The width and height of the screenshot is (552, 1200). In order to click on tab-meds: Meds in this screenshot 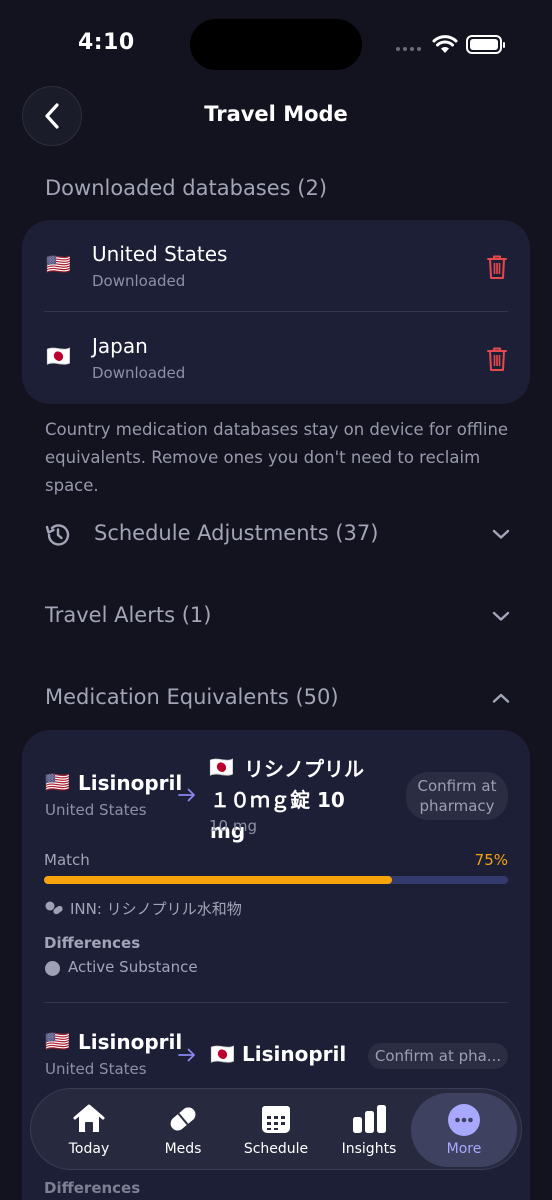, I will do `click(183, 1130)`.